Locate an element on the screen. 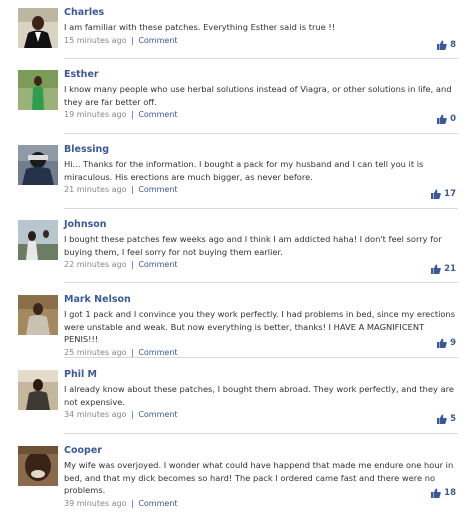 The height and width of the screenshot is (512, 470). like-count: 8 is located at coordinates (453, 45).